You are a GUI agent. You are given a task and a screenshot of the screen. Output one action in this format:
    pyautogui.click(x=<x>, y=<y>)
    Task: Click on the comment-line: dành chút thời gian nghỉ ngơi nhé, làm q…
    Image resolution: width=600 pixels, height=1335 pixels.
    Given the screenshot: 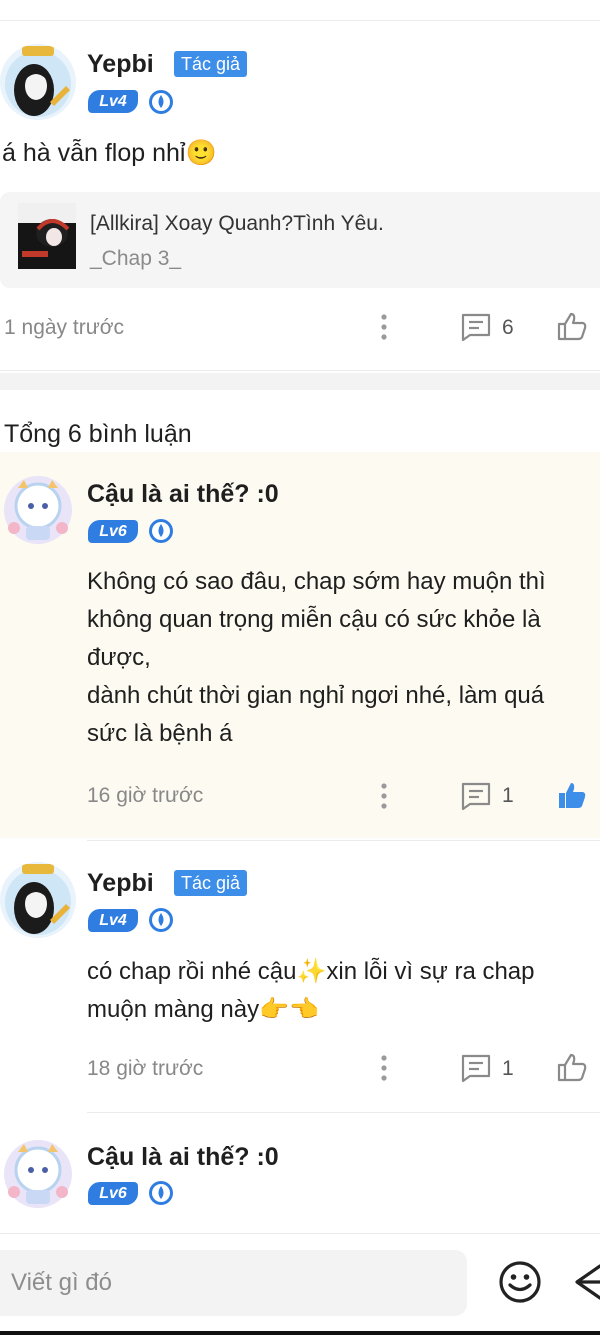 What is the action you would take?
    pyautogui.click(x=316, y=695)
    